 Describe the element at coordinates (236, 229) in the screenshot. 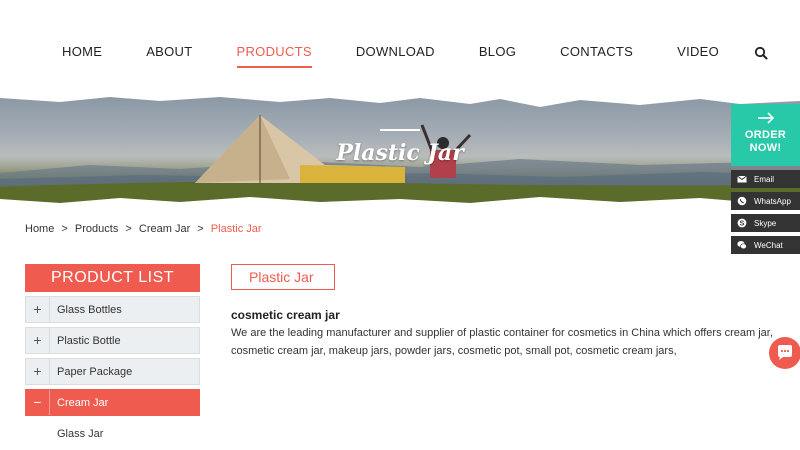

I see `breadcrumb-current: Plastic Jar` at that location.